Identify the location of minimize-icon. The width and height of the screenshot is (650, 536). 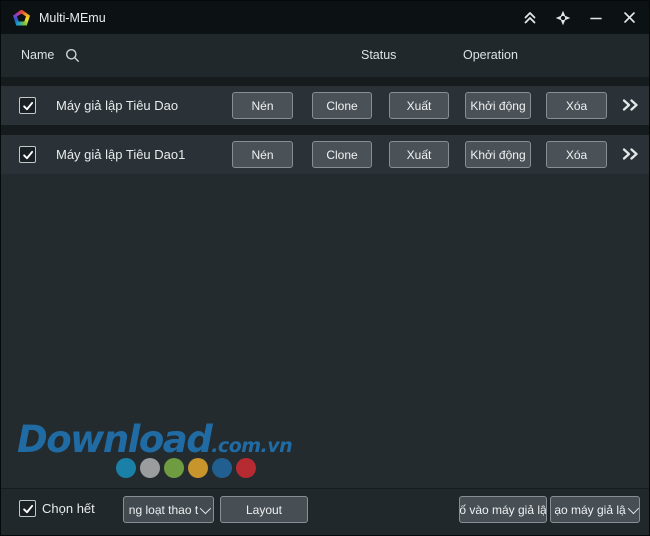
(596, 18).